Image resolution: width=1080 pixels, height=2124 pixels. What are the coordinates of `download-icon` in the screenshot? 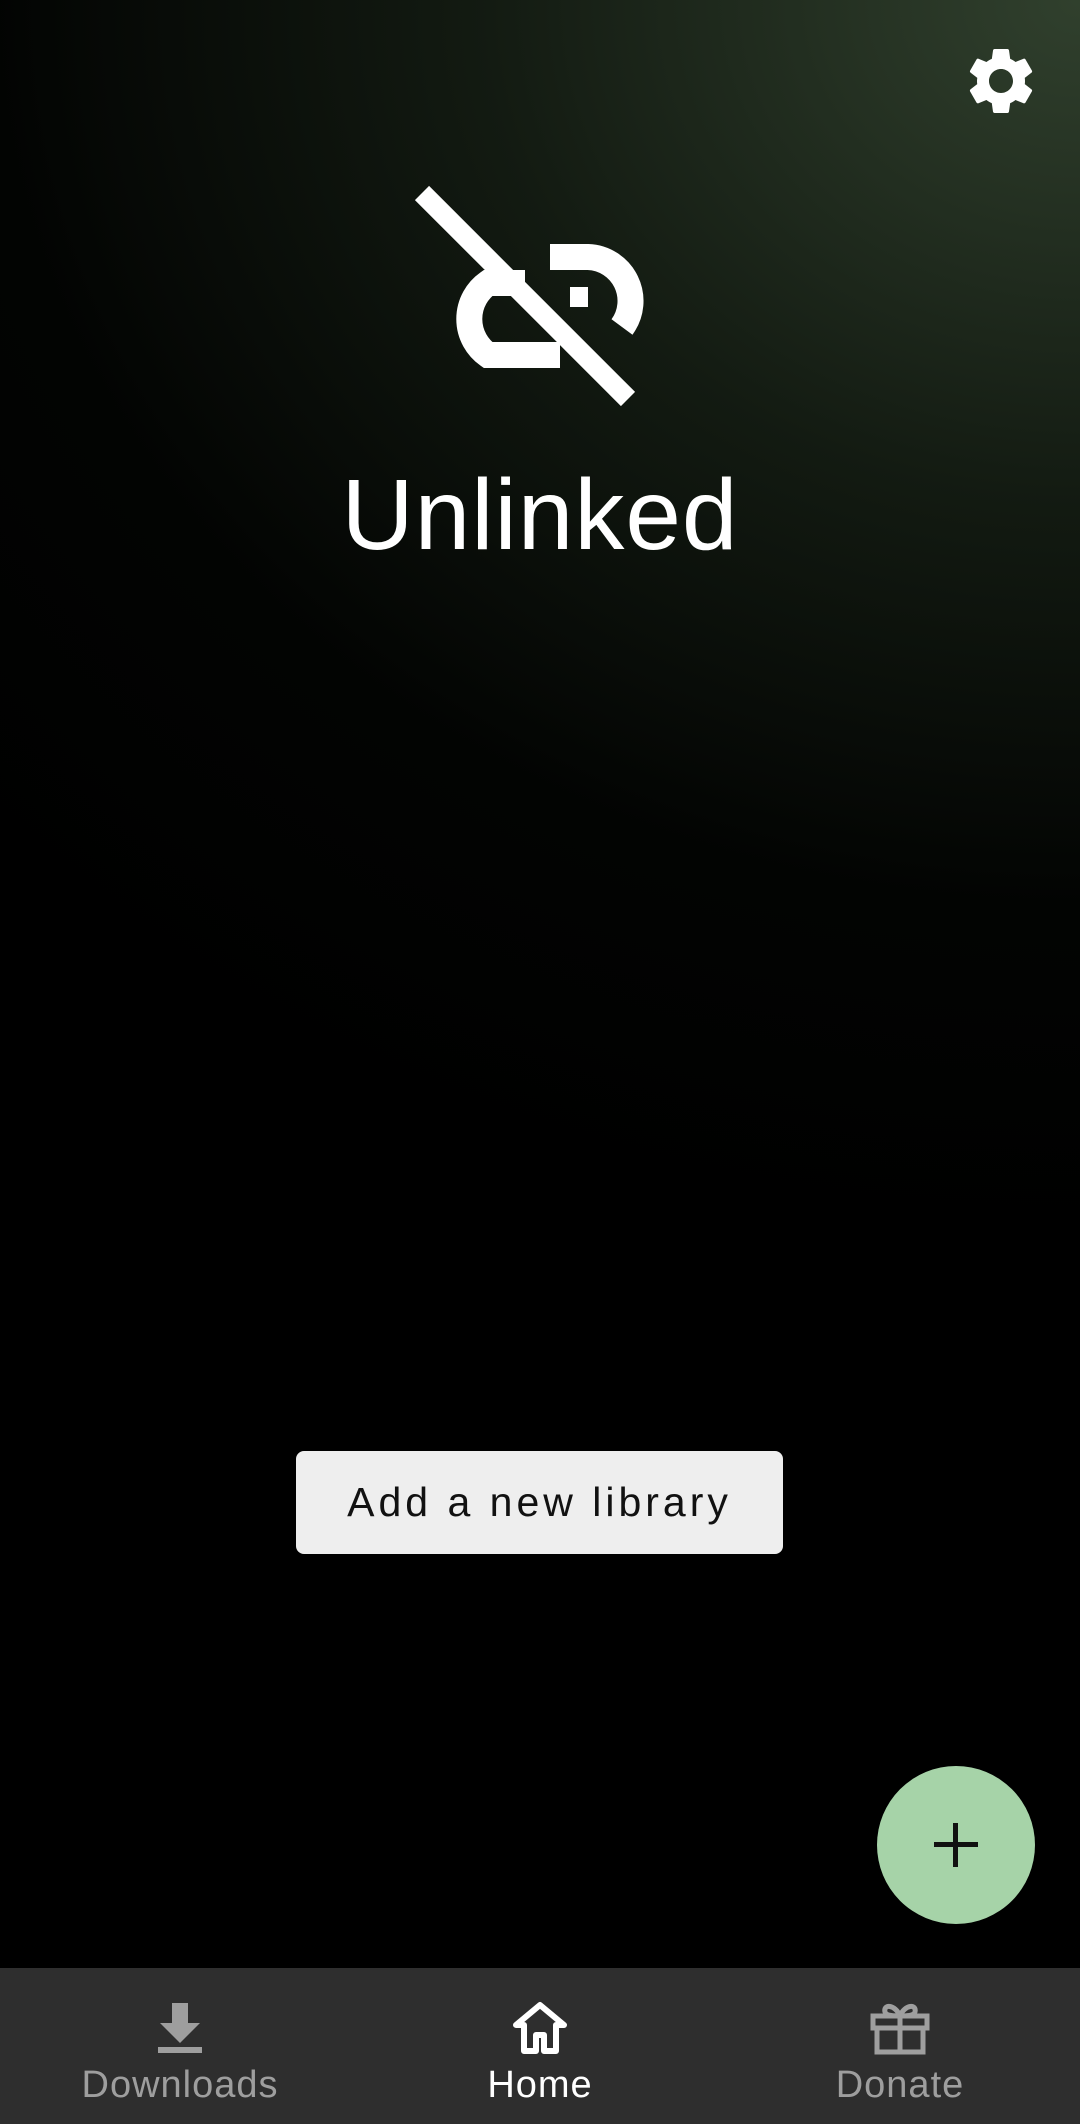 It's located at (180, 2028).